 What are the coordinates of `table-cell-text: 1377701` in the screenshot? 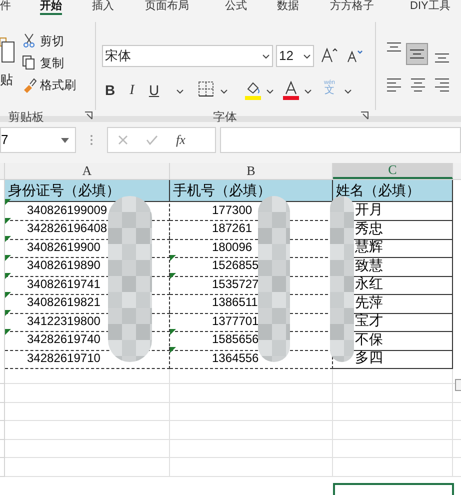 It's located at (235, 321).